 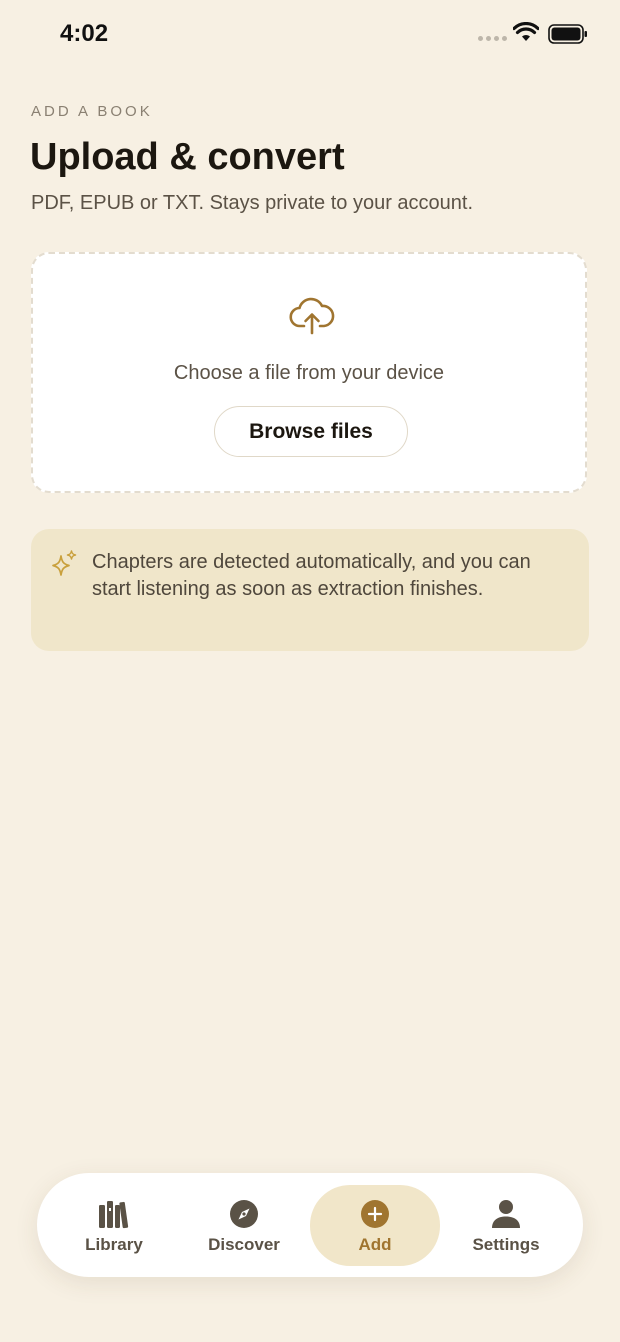 I want to click on tab-discover: Discover, so click(x=244, y=1225).